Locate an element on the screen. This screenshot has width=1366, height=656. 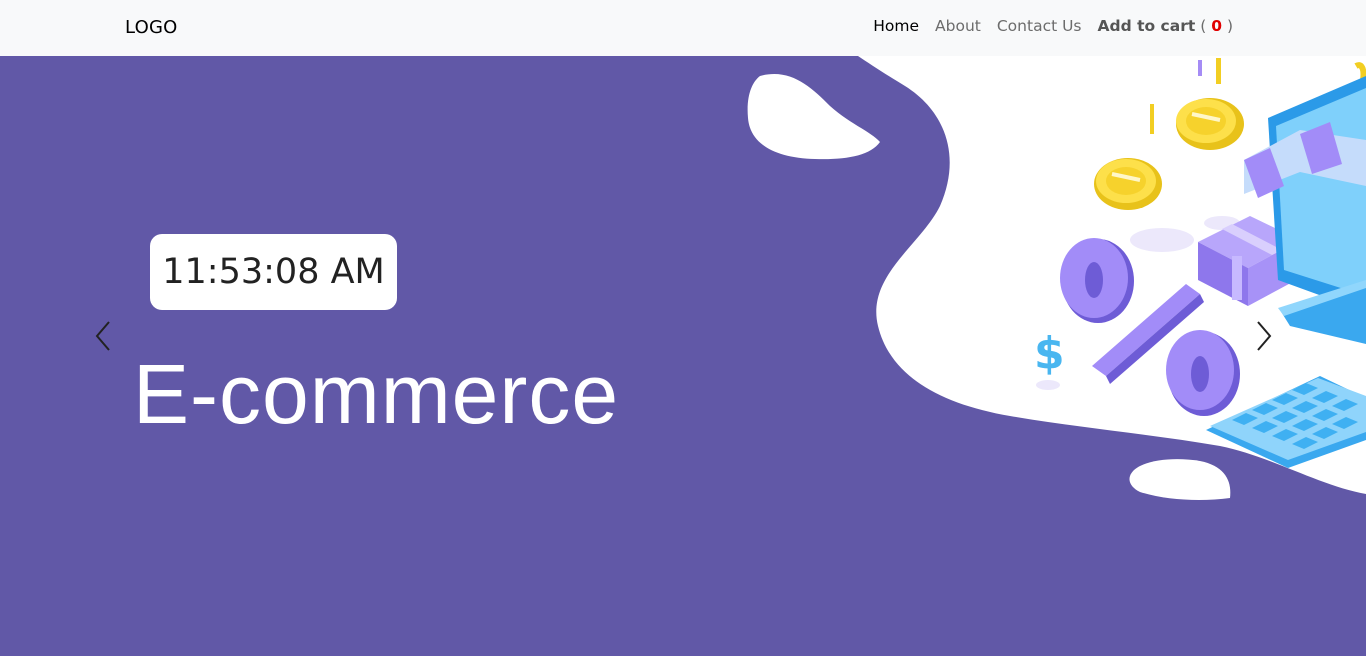
add-to-cart-link: Add to cart ( 0 ) is located at coordinates (1161, 26).